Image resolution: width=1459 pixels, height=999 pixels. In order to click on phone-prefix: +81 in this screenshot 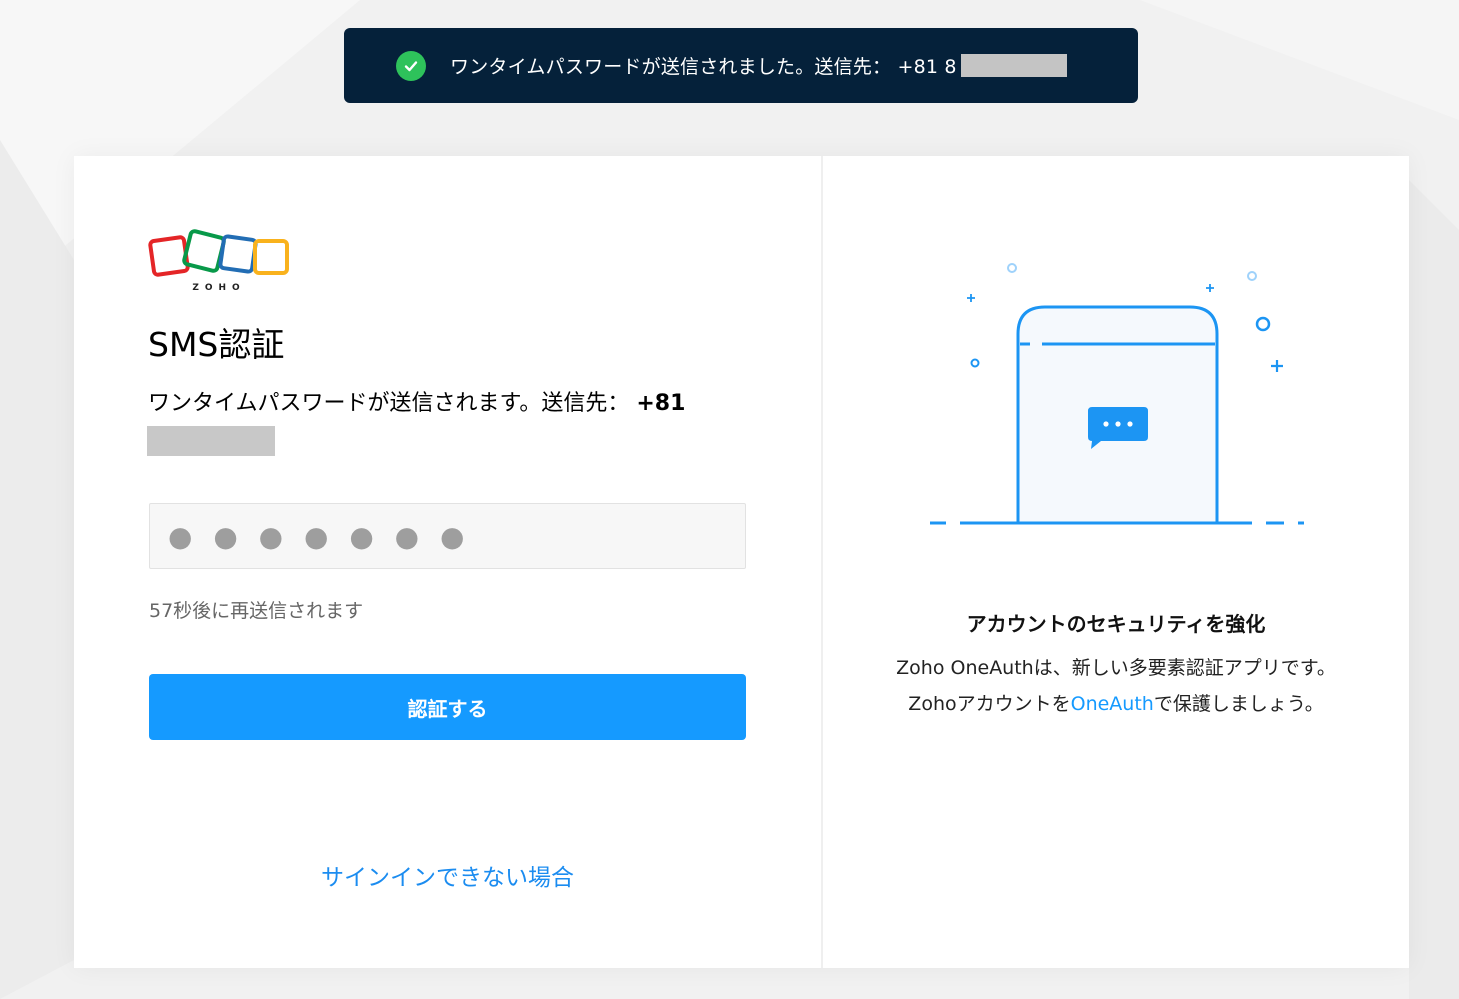, I will do `click(661, 403)`.